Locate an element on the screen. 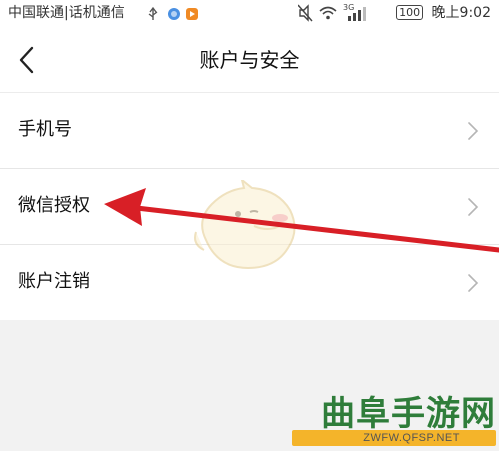  notification-icons is located at coordinates (173, 13).